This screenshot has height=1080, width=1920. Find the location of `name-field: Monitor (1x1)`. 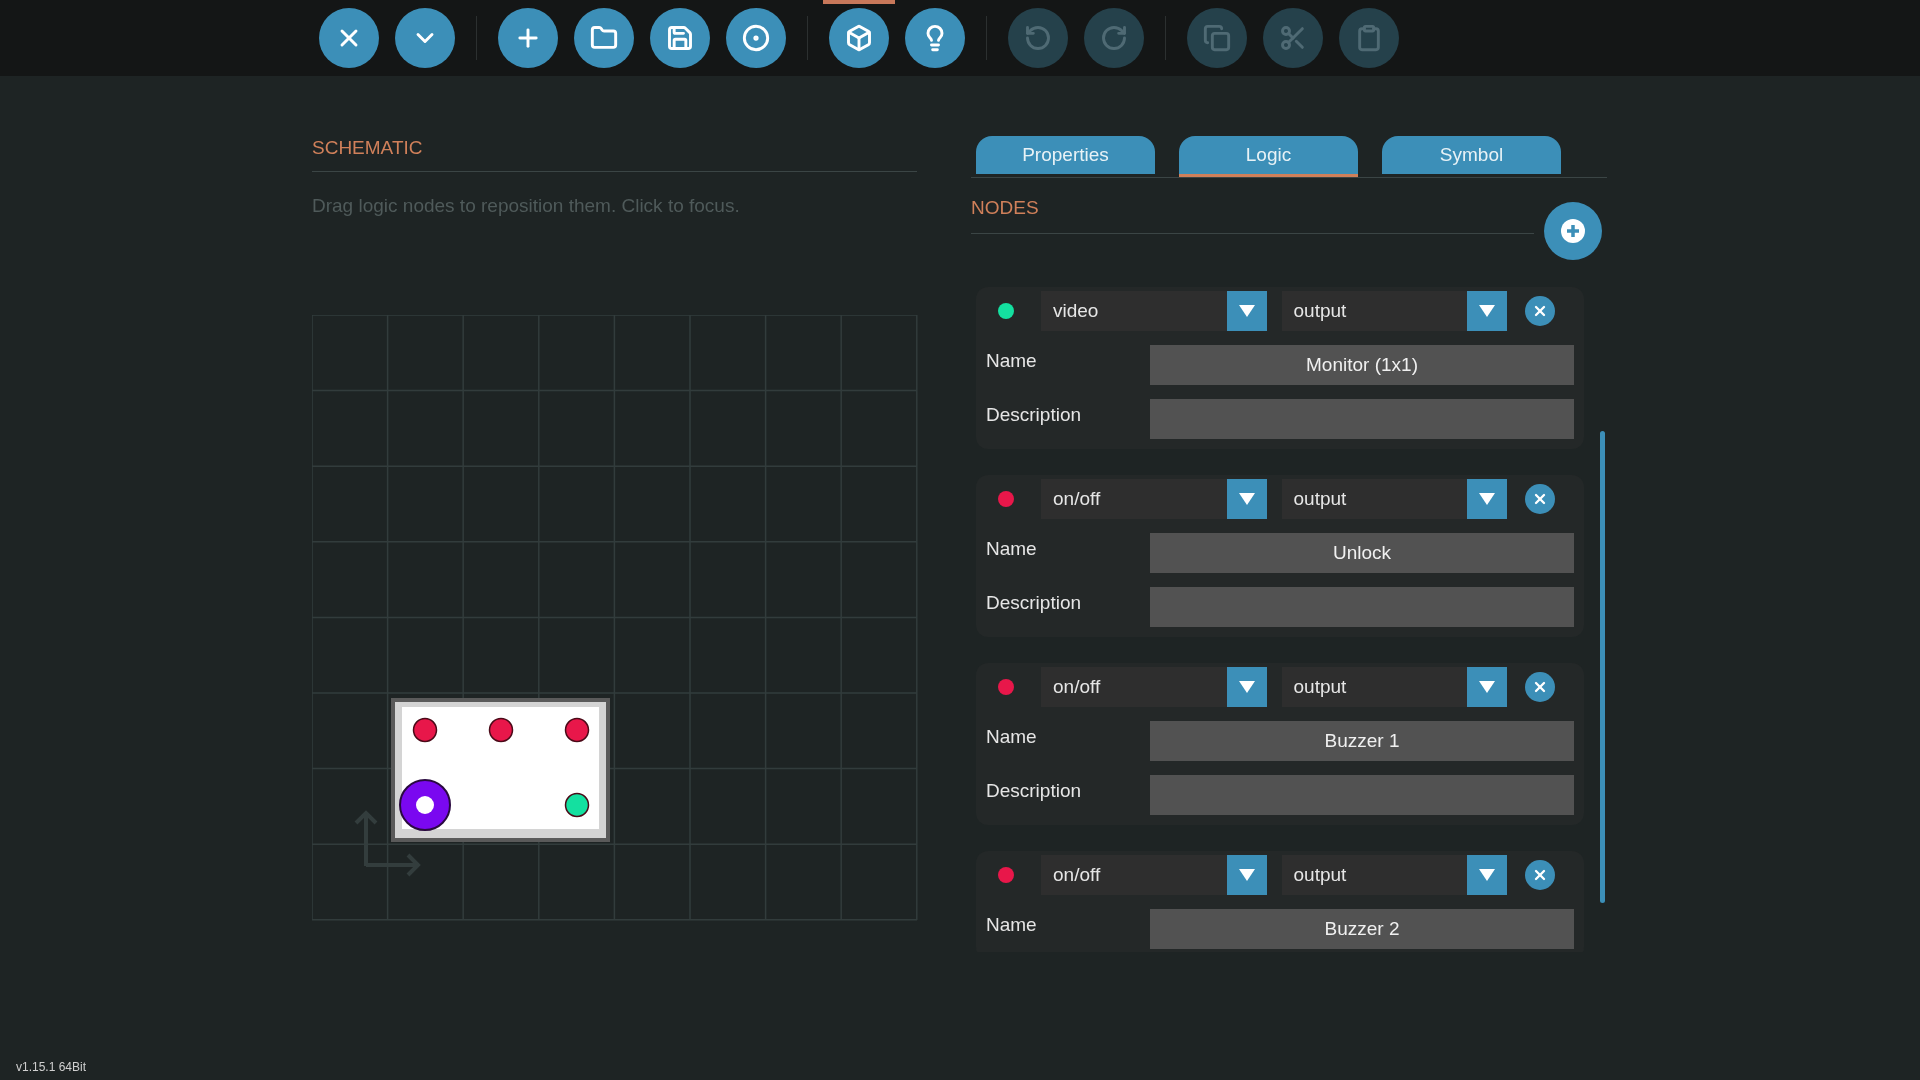

name-field: Monitor (1x1) is located at coordinates (1362, 365).